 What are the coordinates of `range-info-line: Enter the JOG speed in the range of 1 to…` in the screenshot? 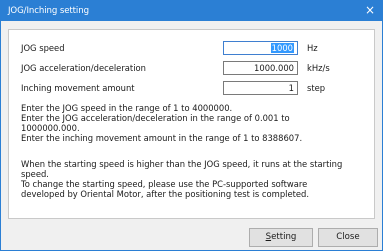 It's located at (127, 108).